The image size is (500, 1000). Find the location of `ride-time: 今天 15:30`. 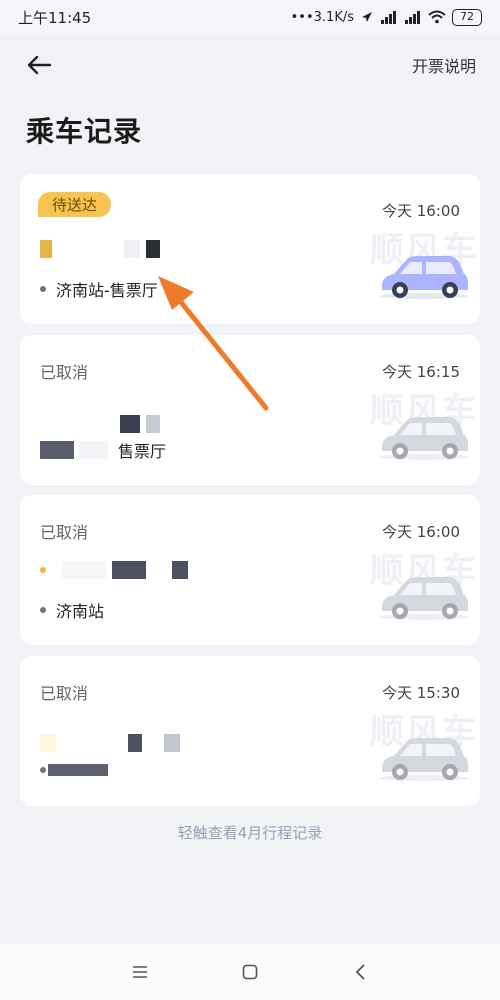

ride-time: 今天 15:30 is located at coordinates (421, 693).